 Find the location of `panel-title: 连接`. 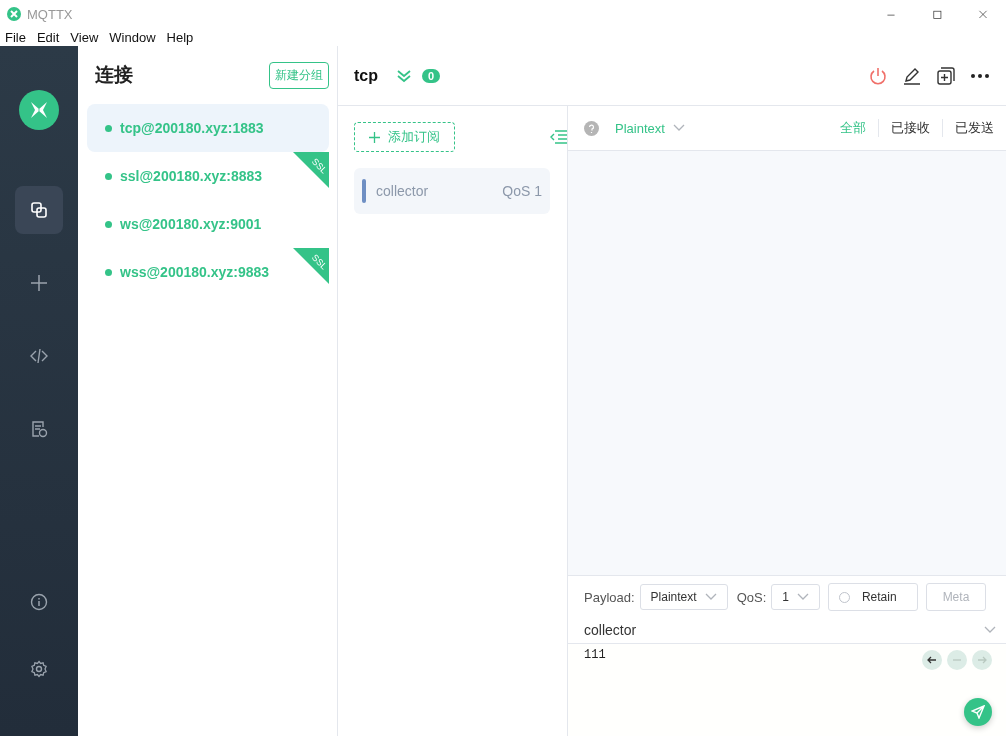

panel-title: 连接 is located at coordinates (114, 75).